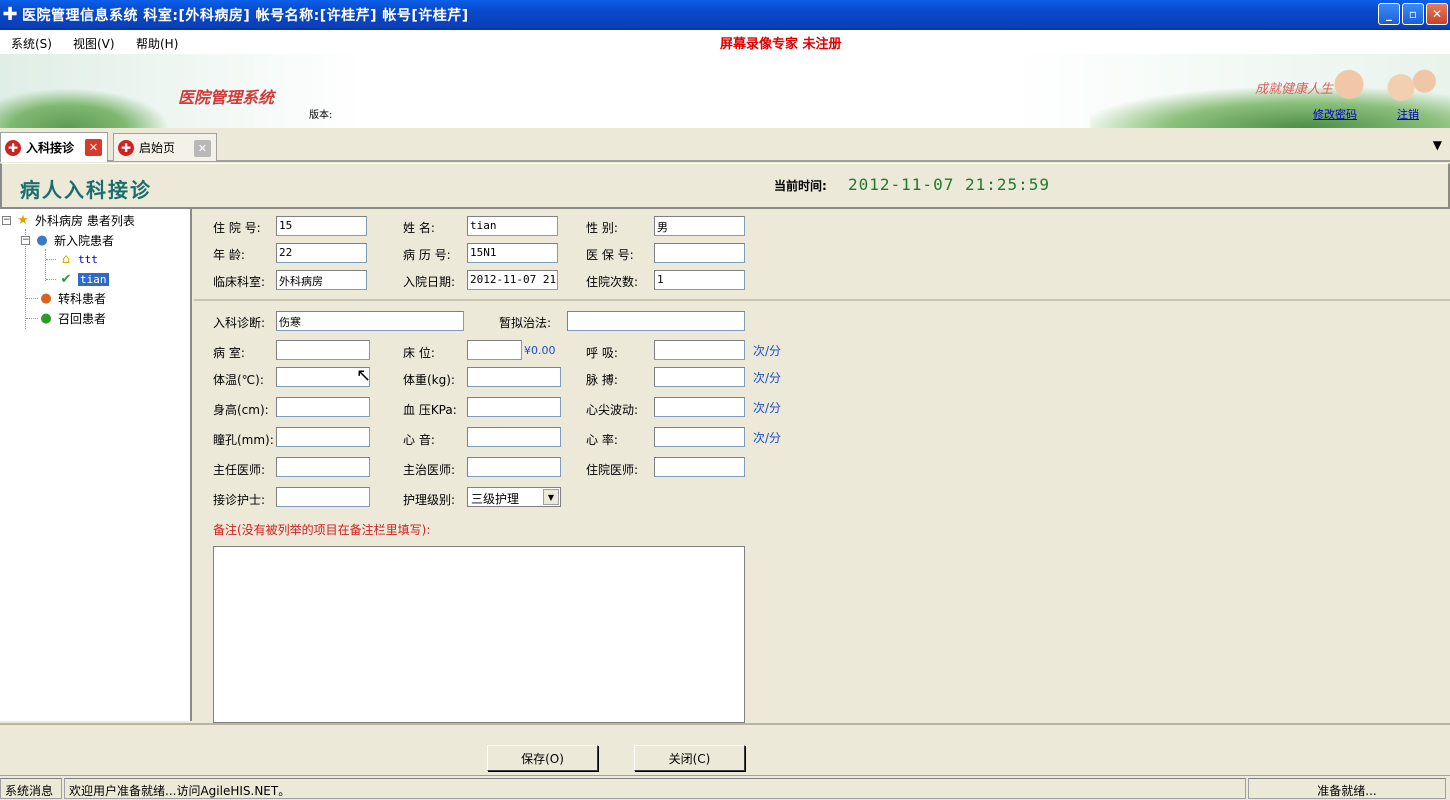 Image resolution: width=1450 pixels, height=800 pixels. Describe the element at coordinates (699, 253) in the screenshot. I see `insurance-no-field` at that location.